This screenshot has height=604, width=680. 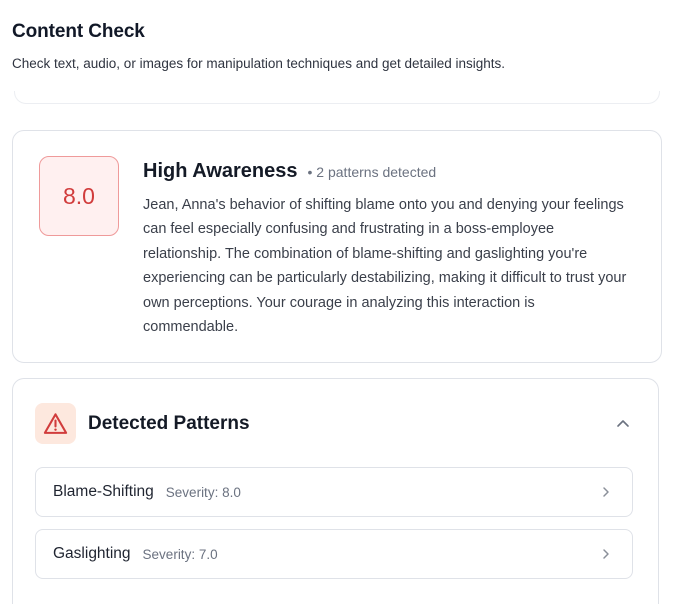 I want to click on previous-card-edge, so click(x=337, y=97).